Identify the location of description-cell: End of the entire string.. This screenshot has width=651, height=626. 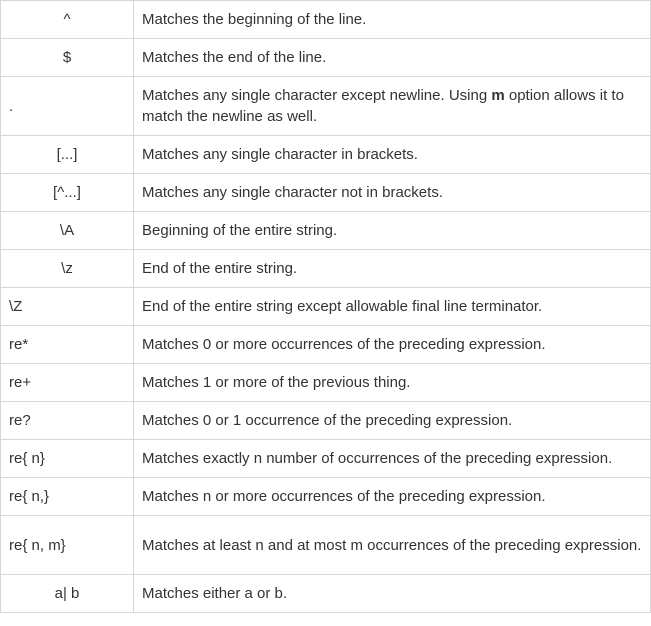
(392, 268).